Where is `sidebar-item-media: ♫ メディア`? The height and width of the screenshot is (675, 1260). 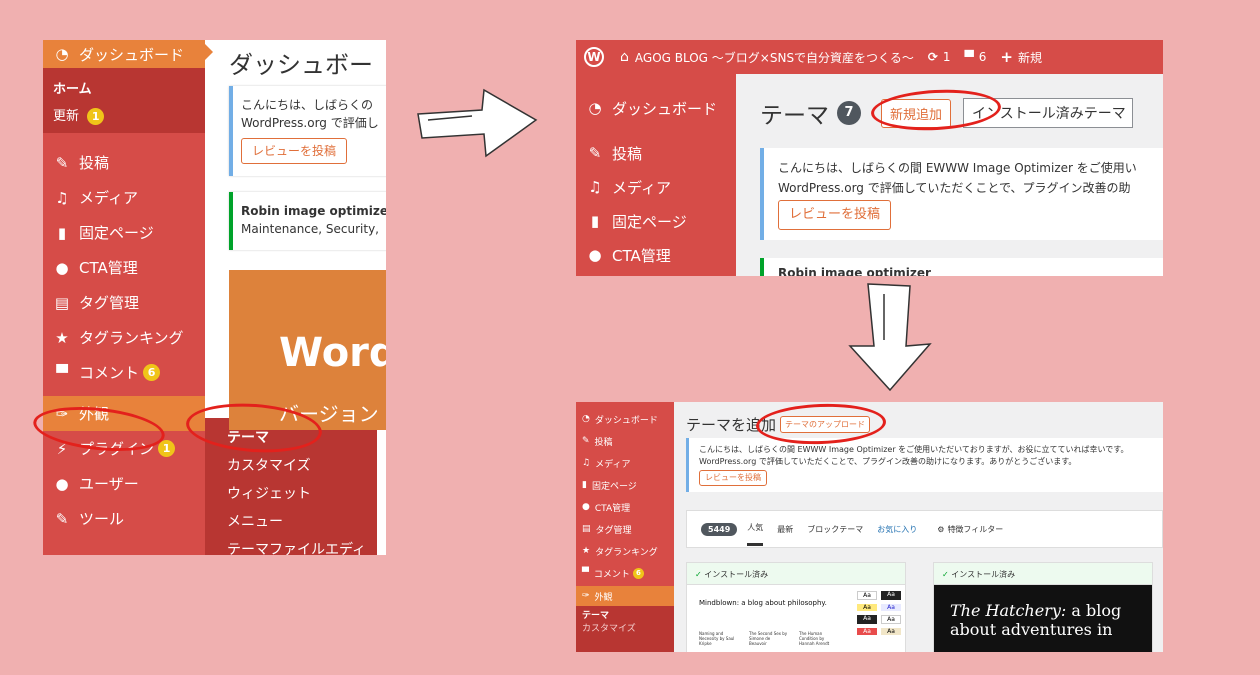
sidebar-item-media: ♫ メディア is located at coordinates (124, 197).